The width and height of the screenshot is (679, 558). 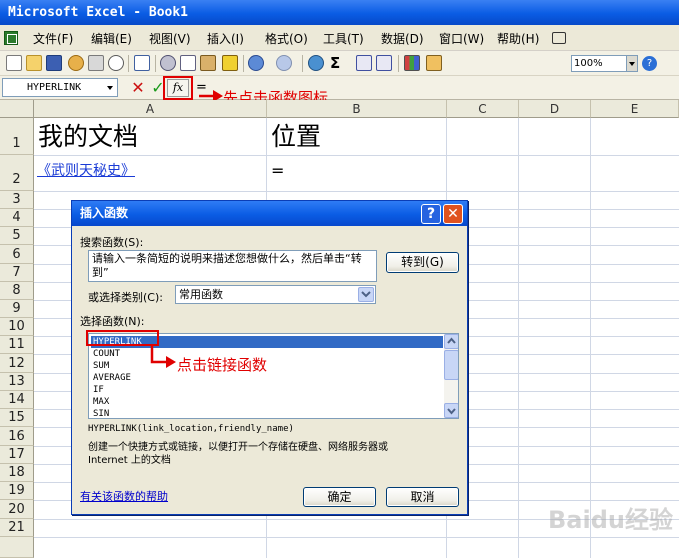 I want to click on sort-desc-icon, so click(x=384, y=63).